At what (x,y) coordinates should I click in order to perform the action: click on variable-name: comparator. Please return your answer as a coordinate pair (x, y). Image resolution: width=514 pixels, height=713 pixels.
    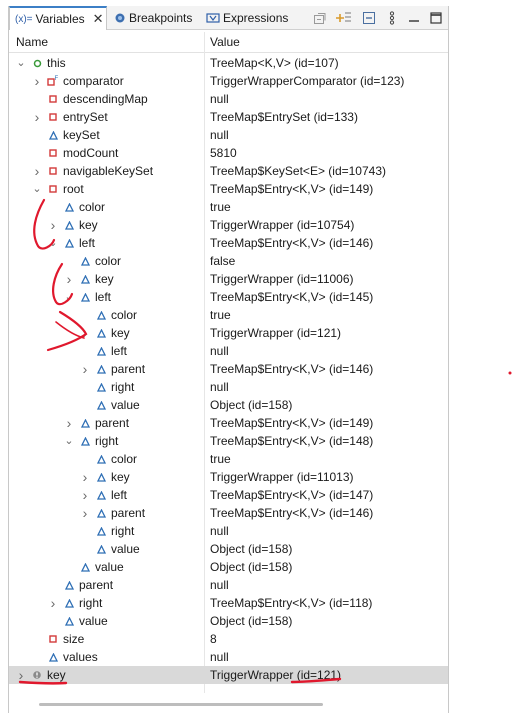
    Looking at the image, I should click on (93, 81).